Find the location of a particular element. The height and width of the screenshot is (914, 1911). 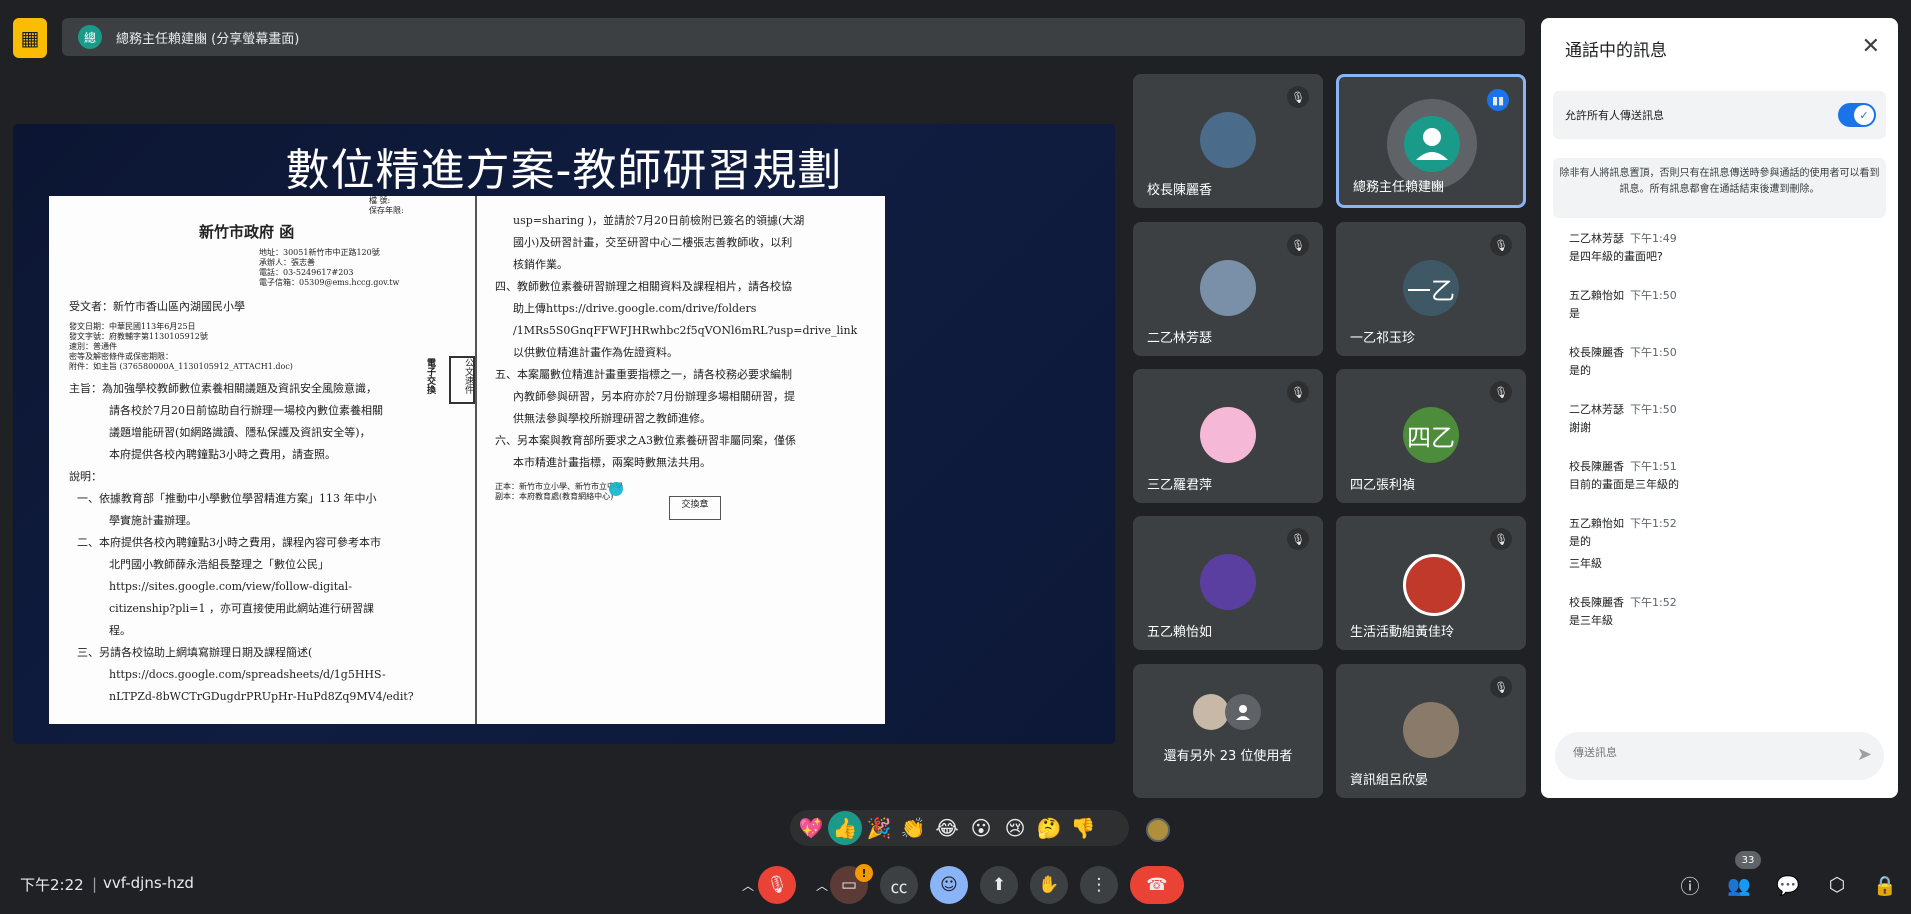

people-count-badge: 33 is located at coordinates (1748, 860).